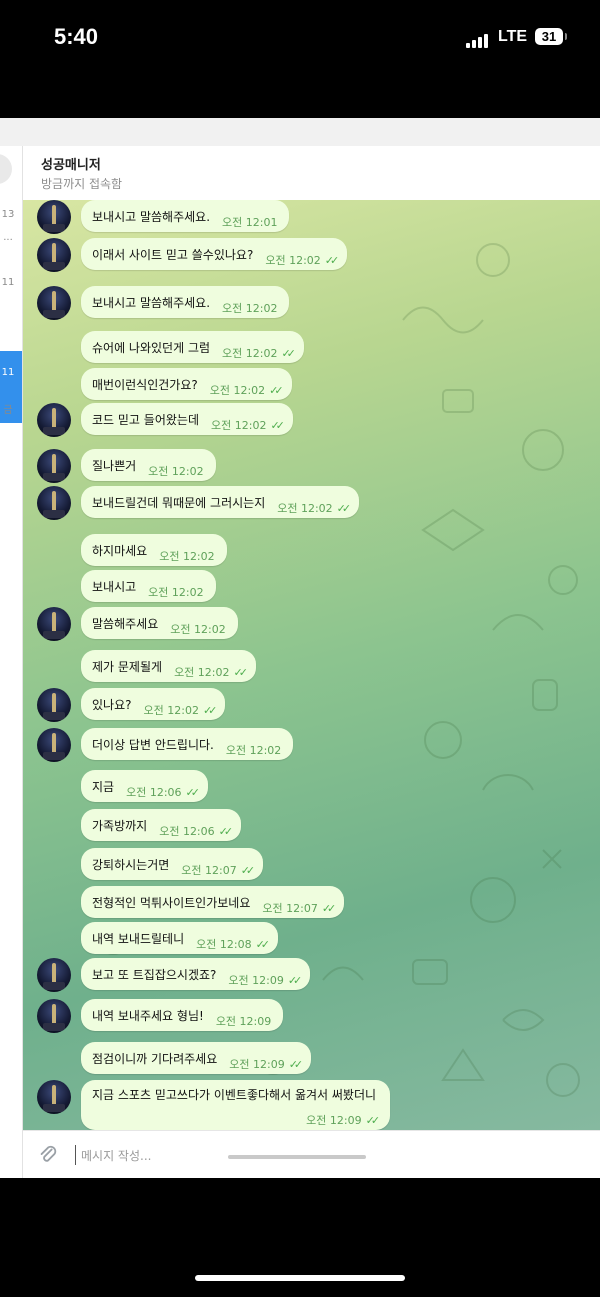  I want to click on message-bubble: 슈어에 나와있던게 그럼 오전 12:02 ✓✓, so click(192, 347).